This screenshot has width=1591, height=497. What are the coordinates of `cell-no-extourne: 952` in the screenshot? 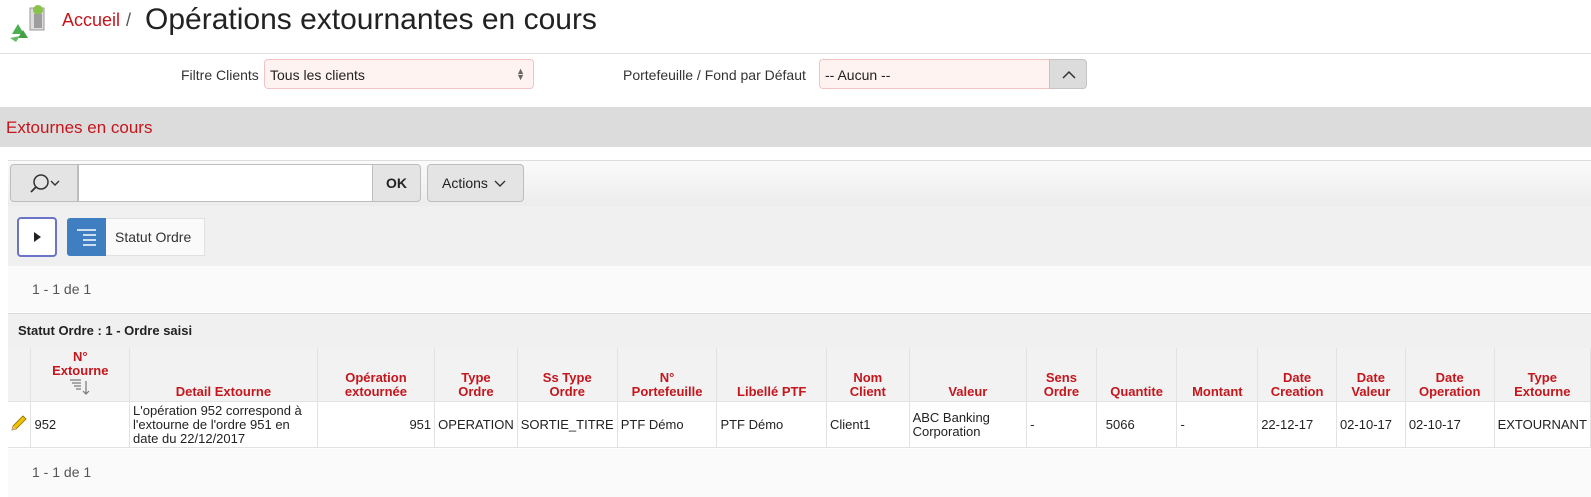 It's located at (80, 424).